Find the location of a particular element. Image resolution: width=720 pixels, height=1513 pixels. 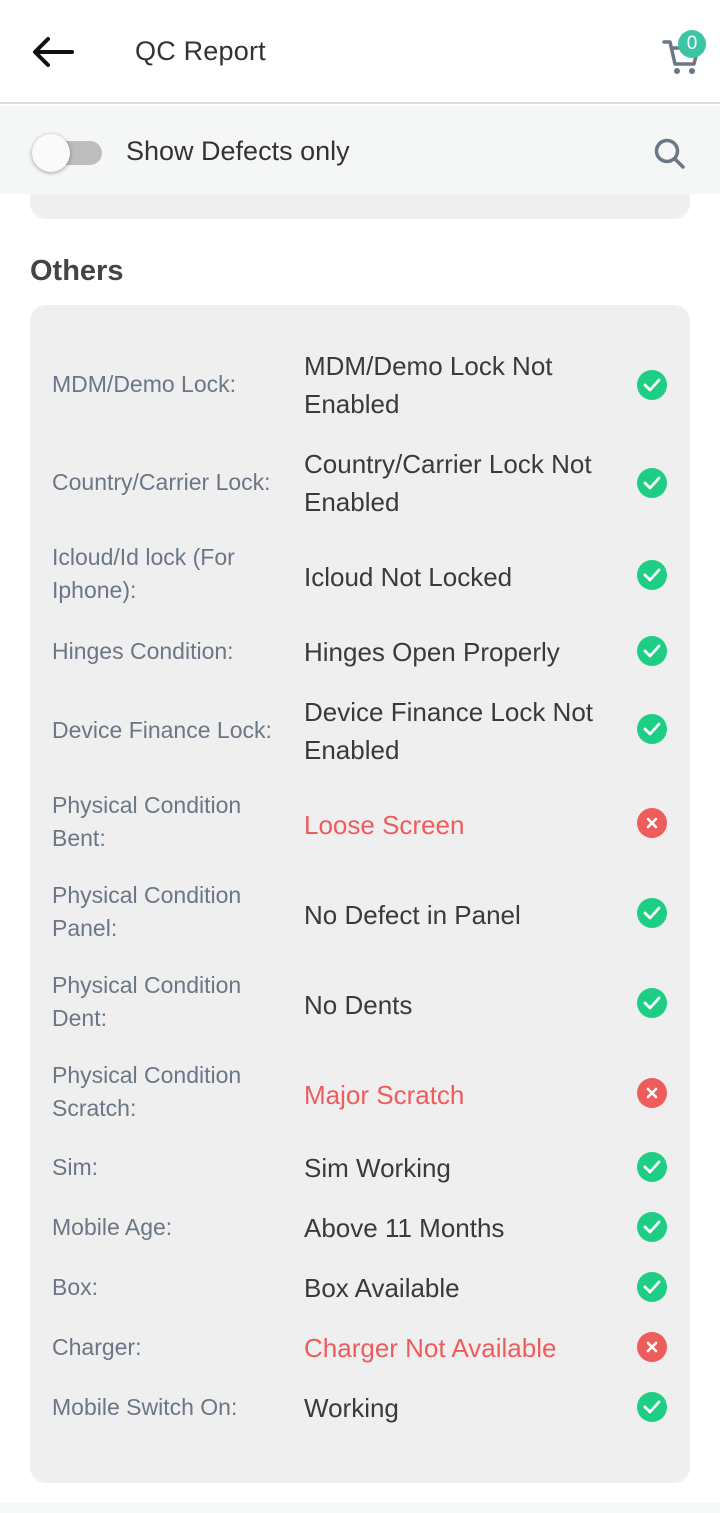

qc-row-value: MDM/Demo Lock Not Enabled is located at coordinates (428, 385).